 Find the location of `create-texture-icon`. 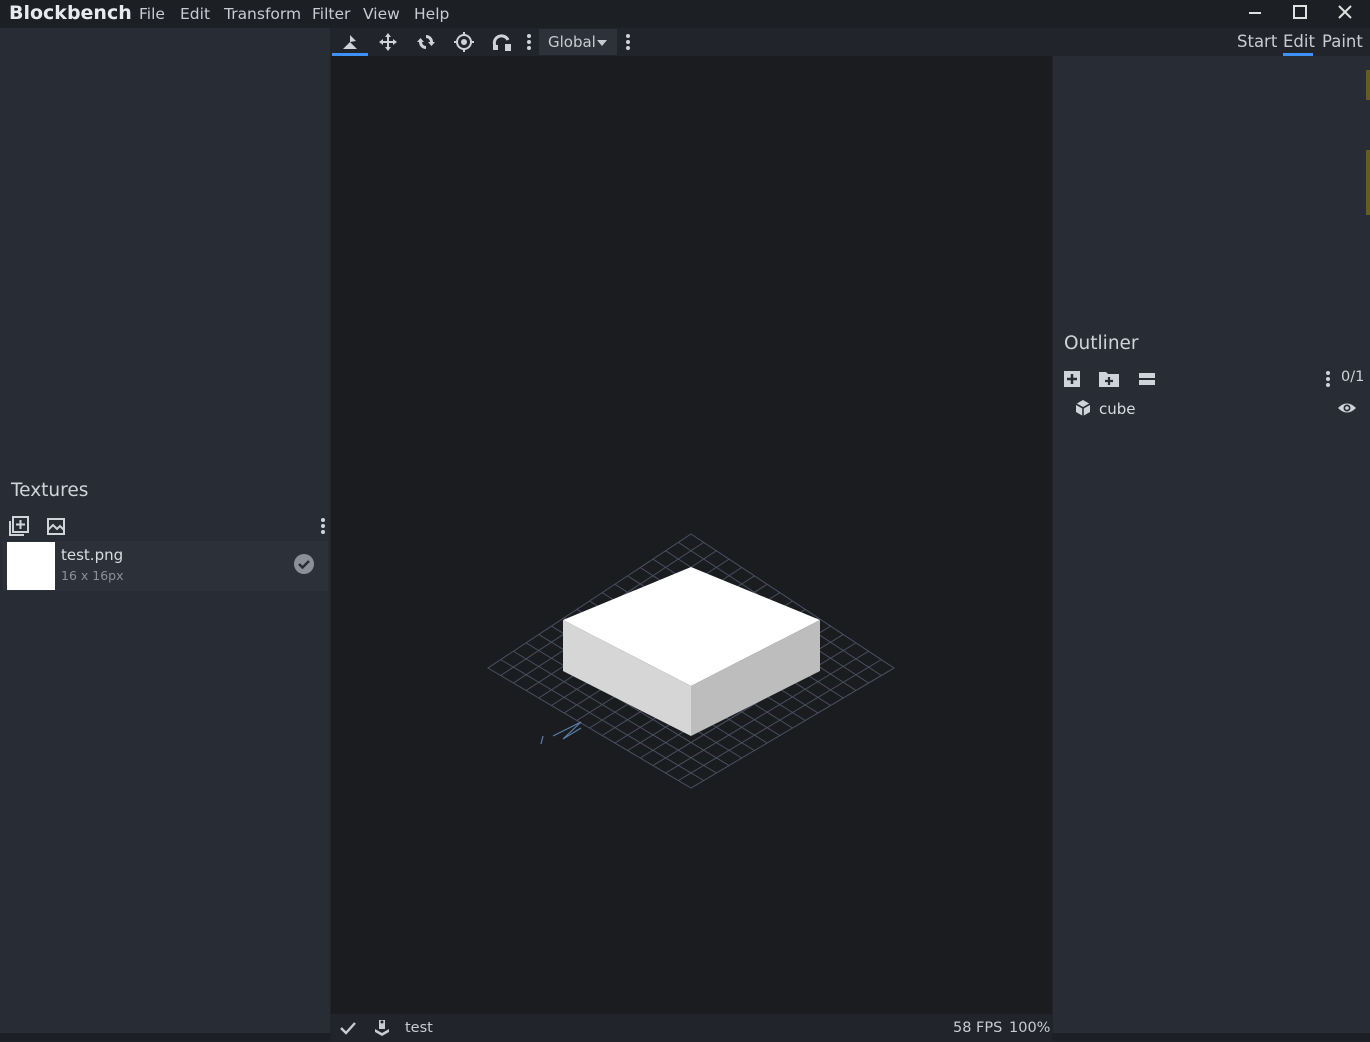

create-texture-icon is located at coordinates (56, 526).